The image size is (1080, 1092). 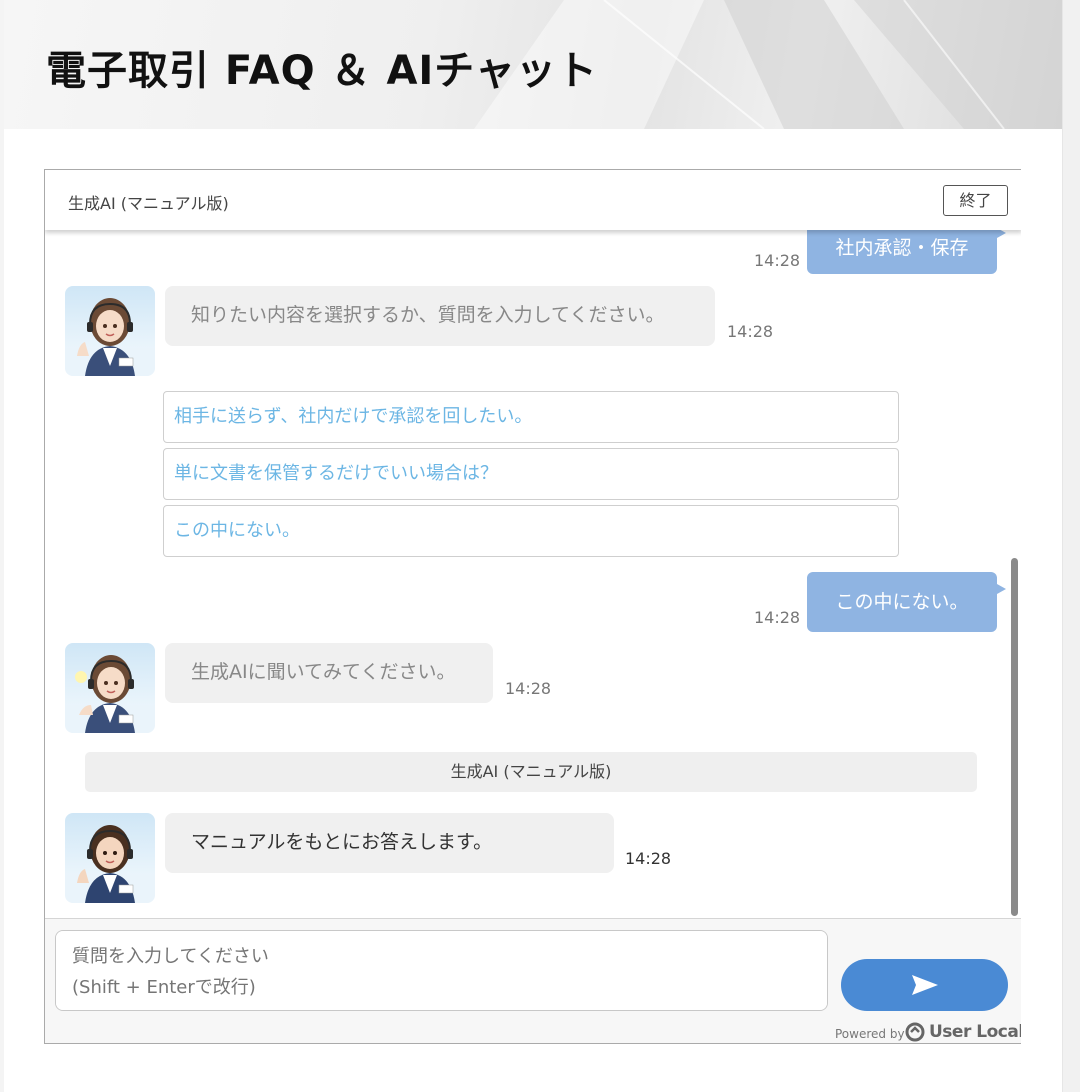 I want to click on bot-message: 知りたい内容を選択するか、質問を入力してください。, so click(x=440, y=316).